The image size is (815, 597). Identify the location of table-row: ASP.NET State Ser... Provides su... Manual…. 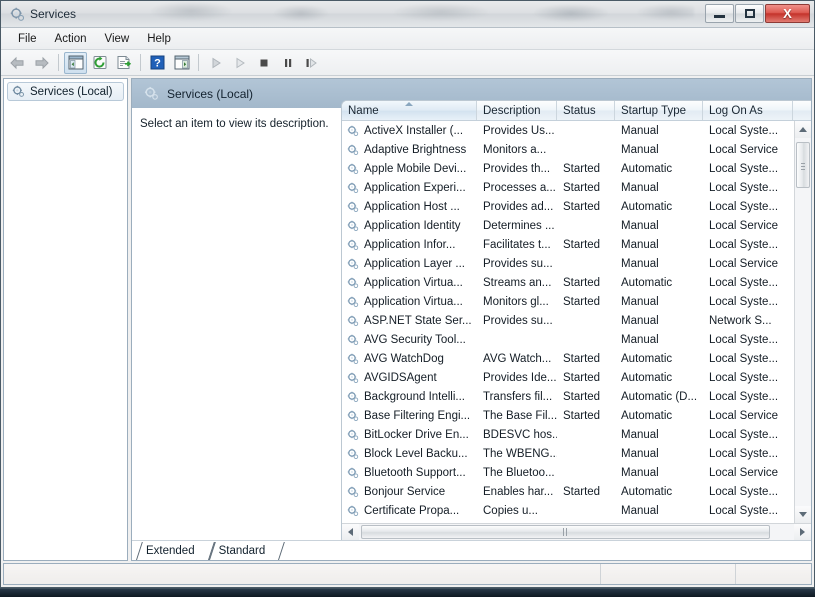
(568, 320).